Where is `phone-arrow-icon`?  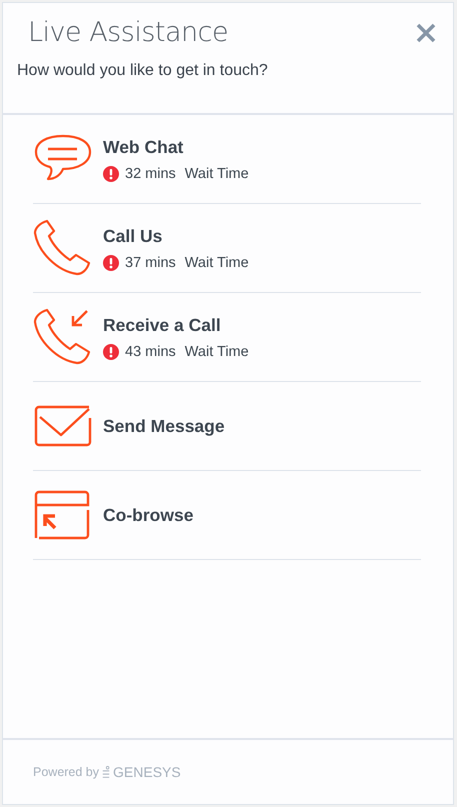 phone-arrow-icon is located at coordinates (63, 337).